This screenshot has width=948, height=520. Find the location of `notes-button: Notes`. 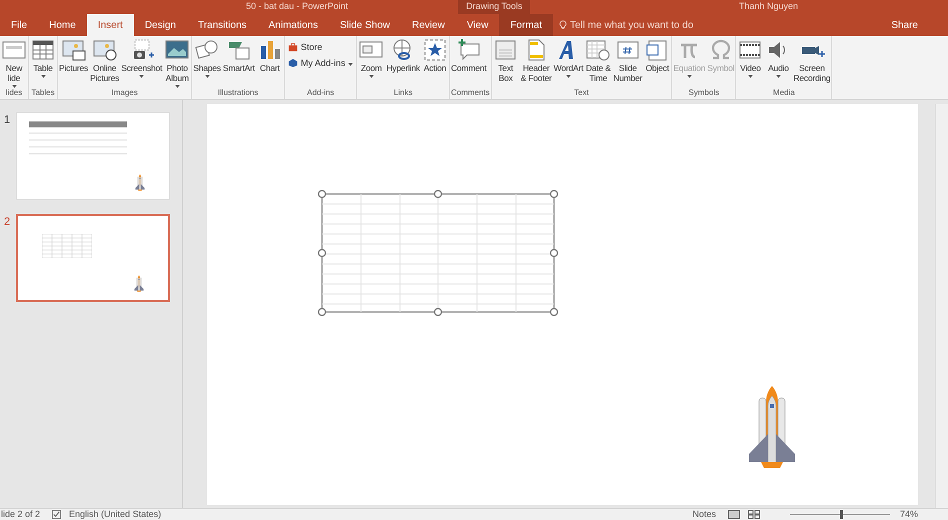

notes-button: Notes is located at coordinates (704, 514).